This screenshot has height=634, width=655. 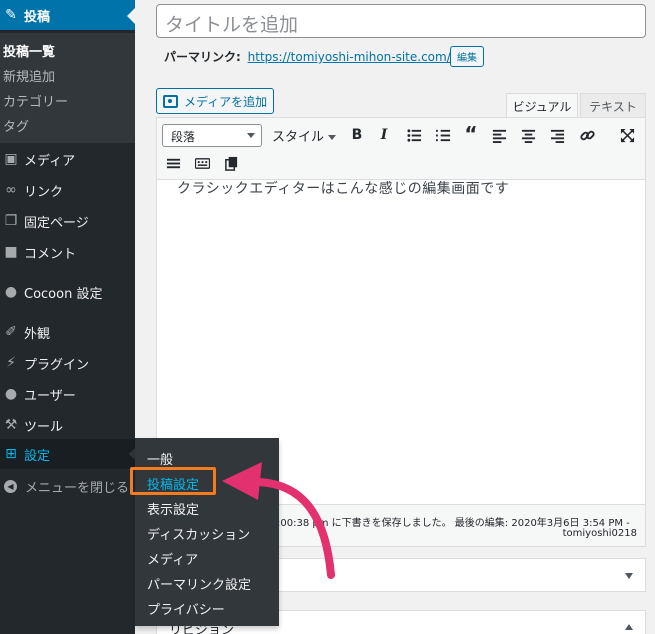 I want to click on menu-plugins-label: プラグイン, so click(x=57, y=365).